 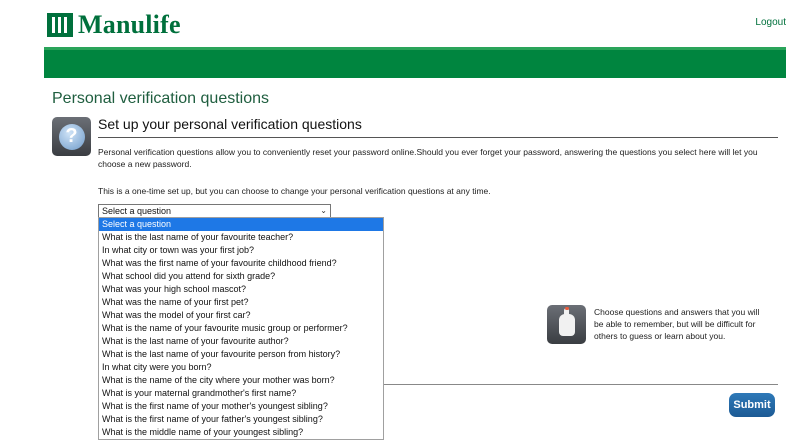 What do you see at coordinates (241, 367) in the screenshot?
I see `question-option: In what city were you born?` at bounding box center [241, 367].